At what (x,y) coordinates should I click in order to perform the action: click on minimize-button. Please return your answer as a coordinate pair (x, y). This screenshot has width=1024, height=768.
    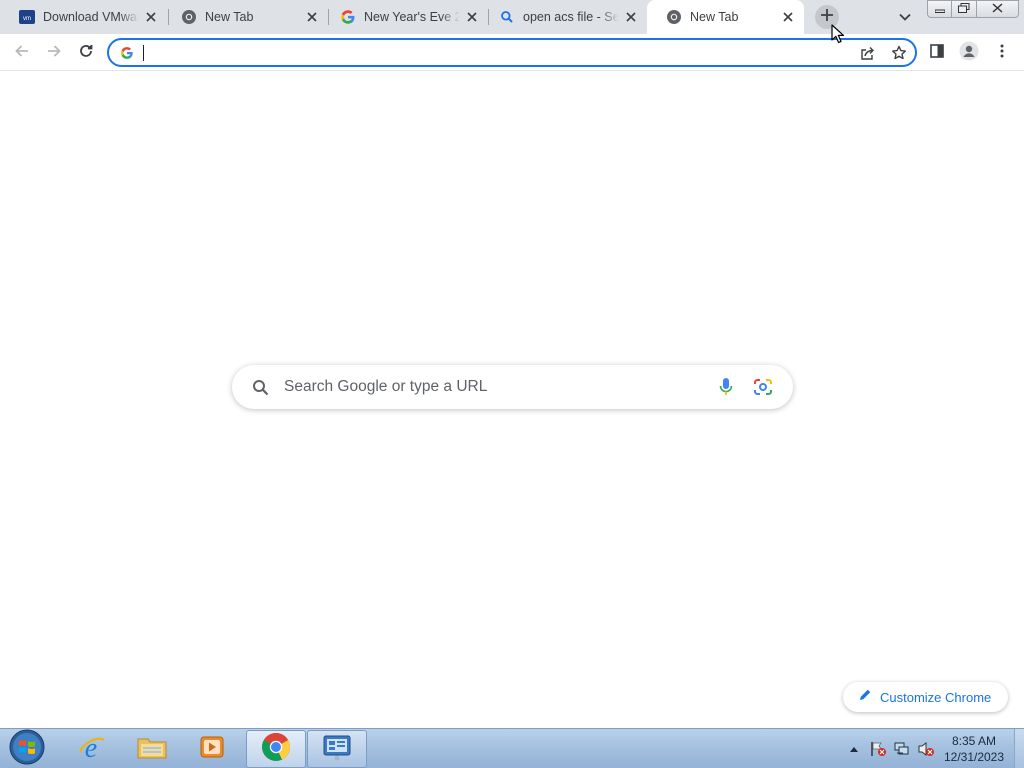
    Looking at the image, I should click on (939, 9).